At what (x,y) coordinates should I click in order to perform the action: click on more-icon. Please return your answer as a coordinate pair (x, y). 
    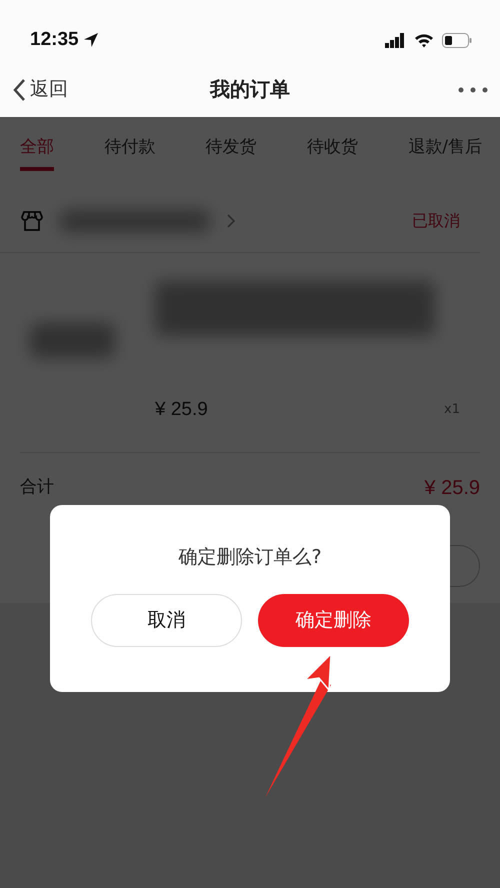
    Looking at the image, I should click on (473, 89).